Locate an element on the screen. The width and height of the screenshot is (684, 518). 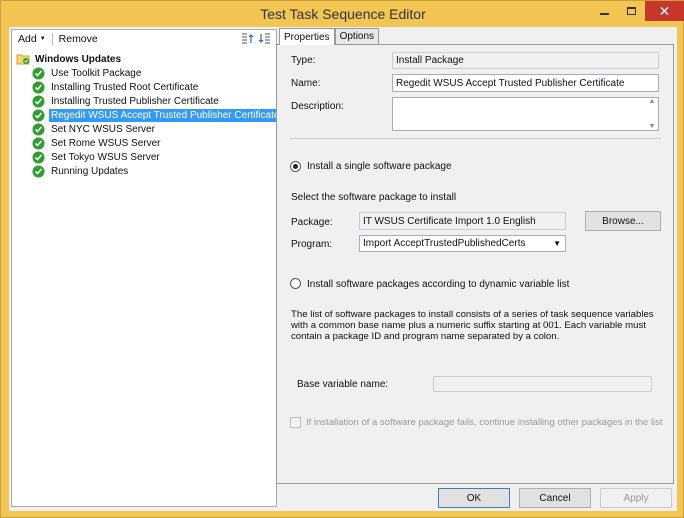
close-icon: ✕ is located at coordinates (664, 10).